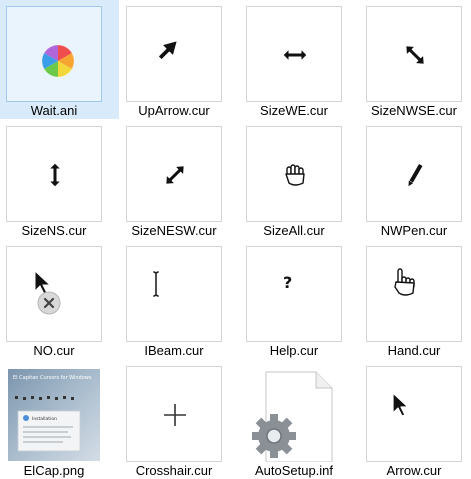 Image resolution: width=471 pixels, height=479 pixels. I want to click on hand-cursor-icon, so click(404, 282).